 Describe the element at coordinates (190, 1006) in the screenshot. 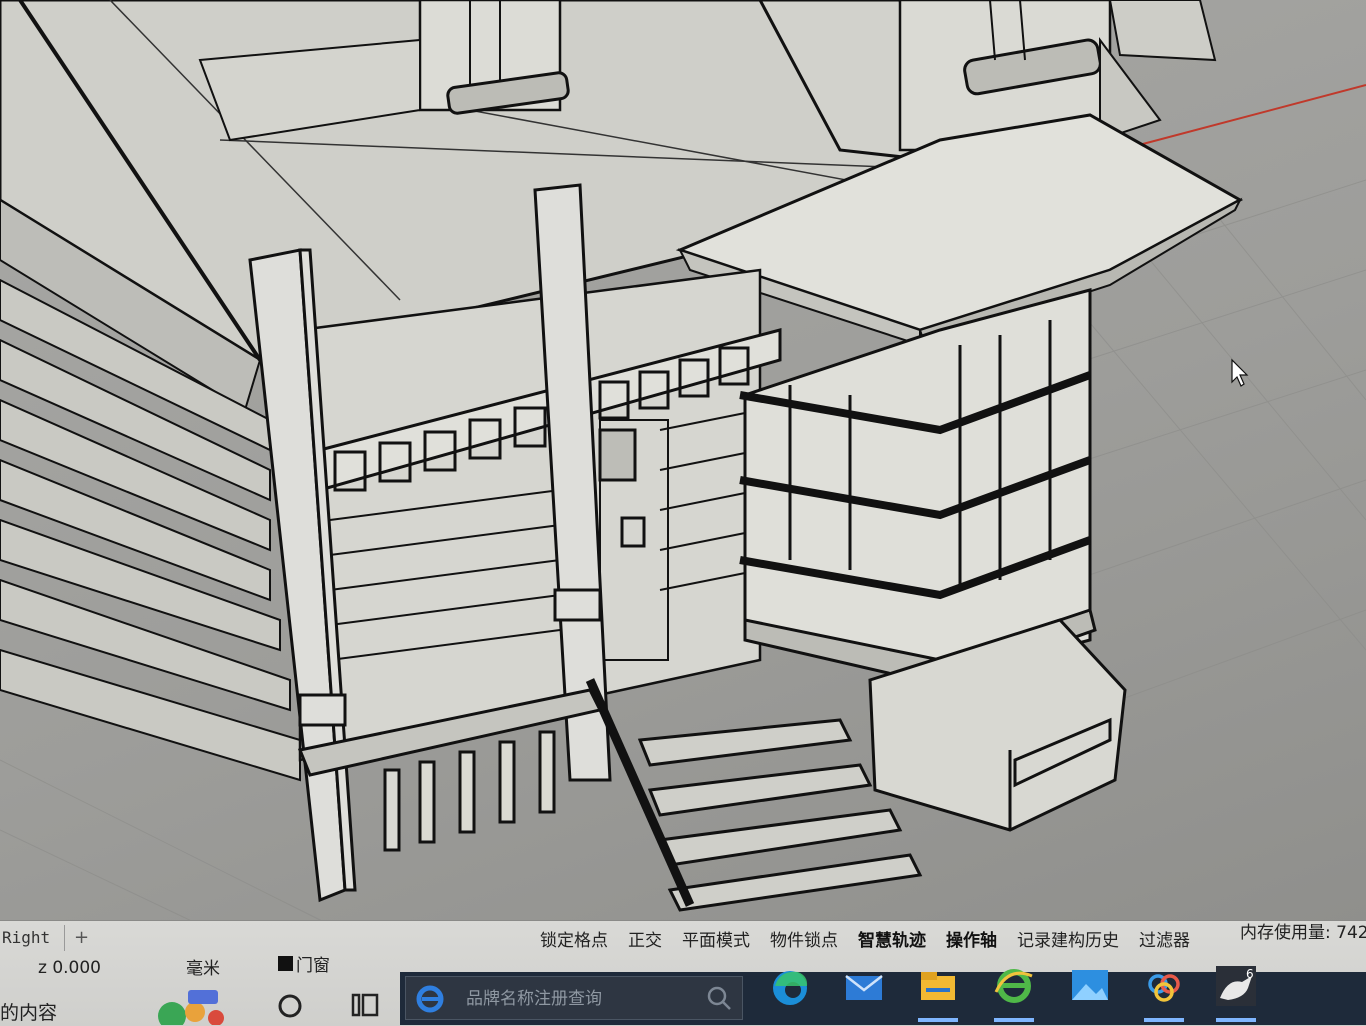

I see `widgets-icon` at that location.